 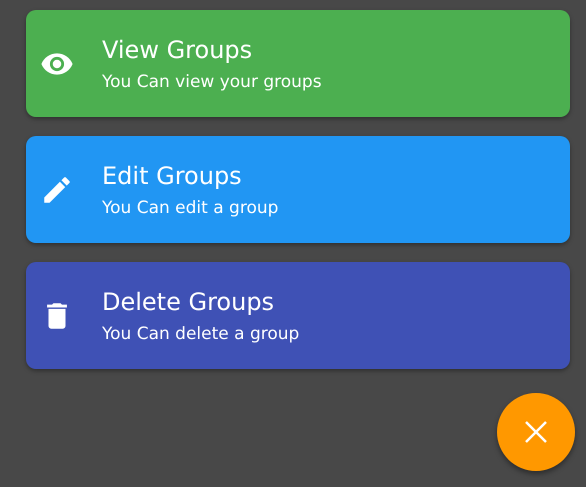 What do you see at coordinates (190, 208) in the screenshot?
I see `card-subtitle: You Can edit a group` at bounding box center [190, 208].